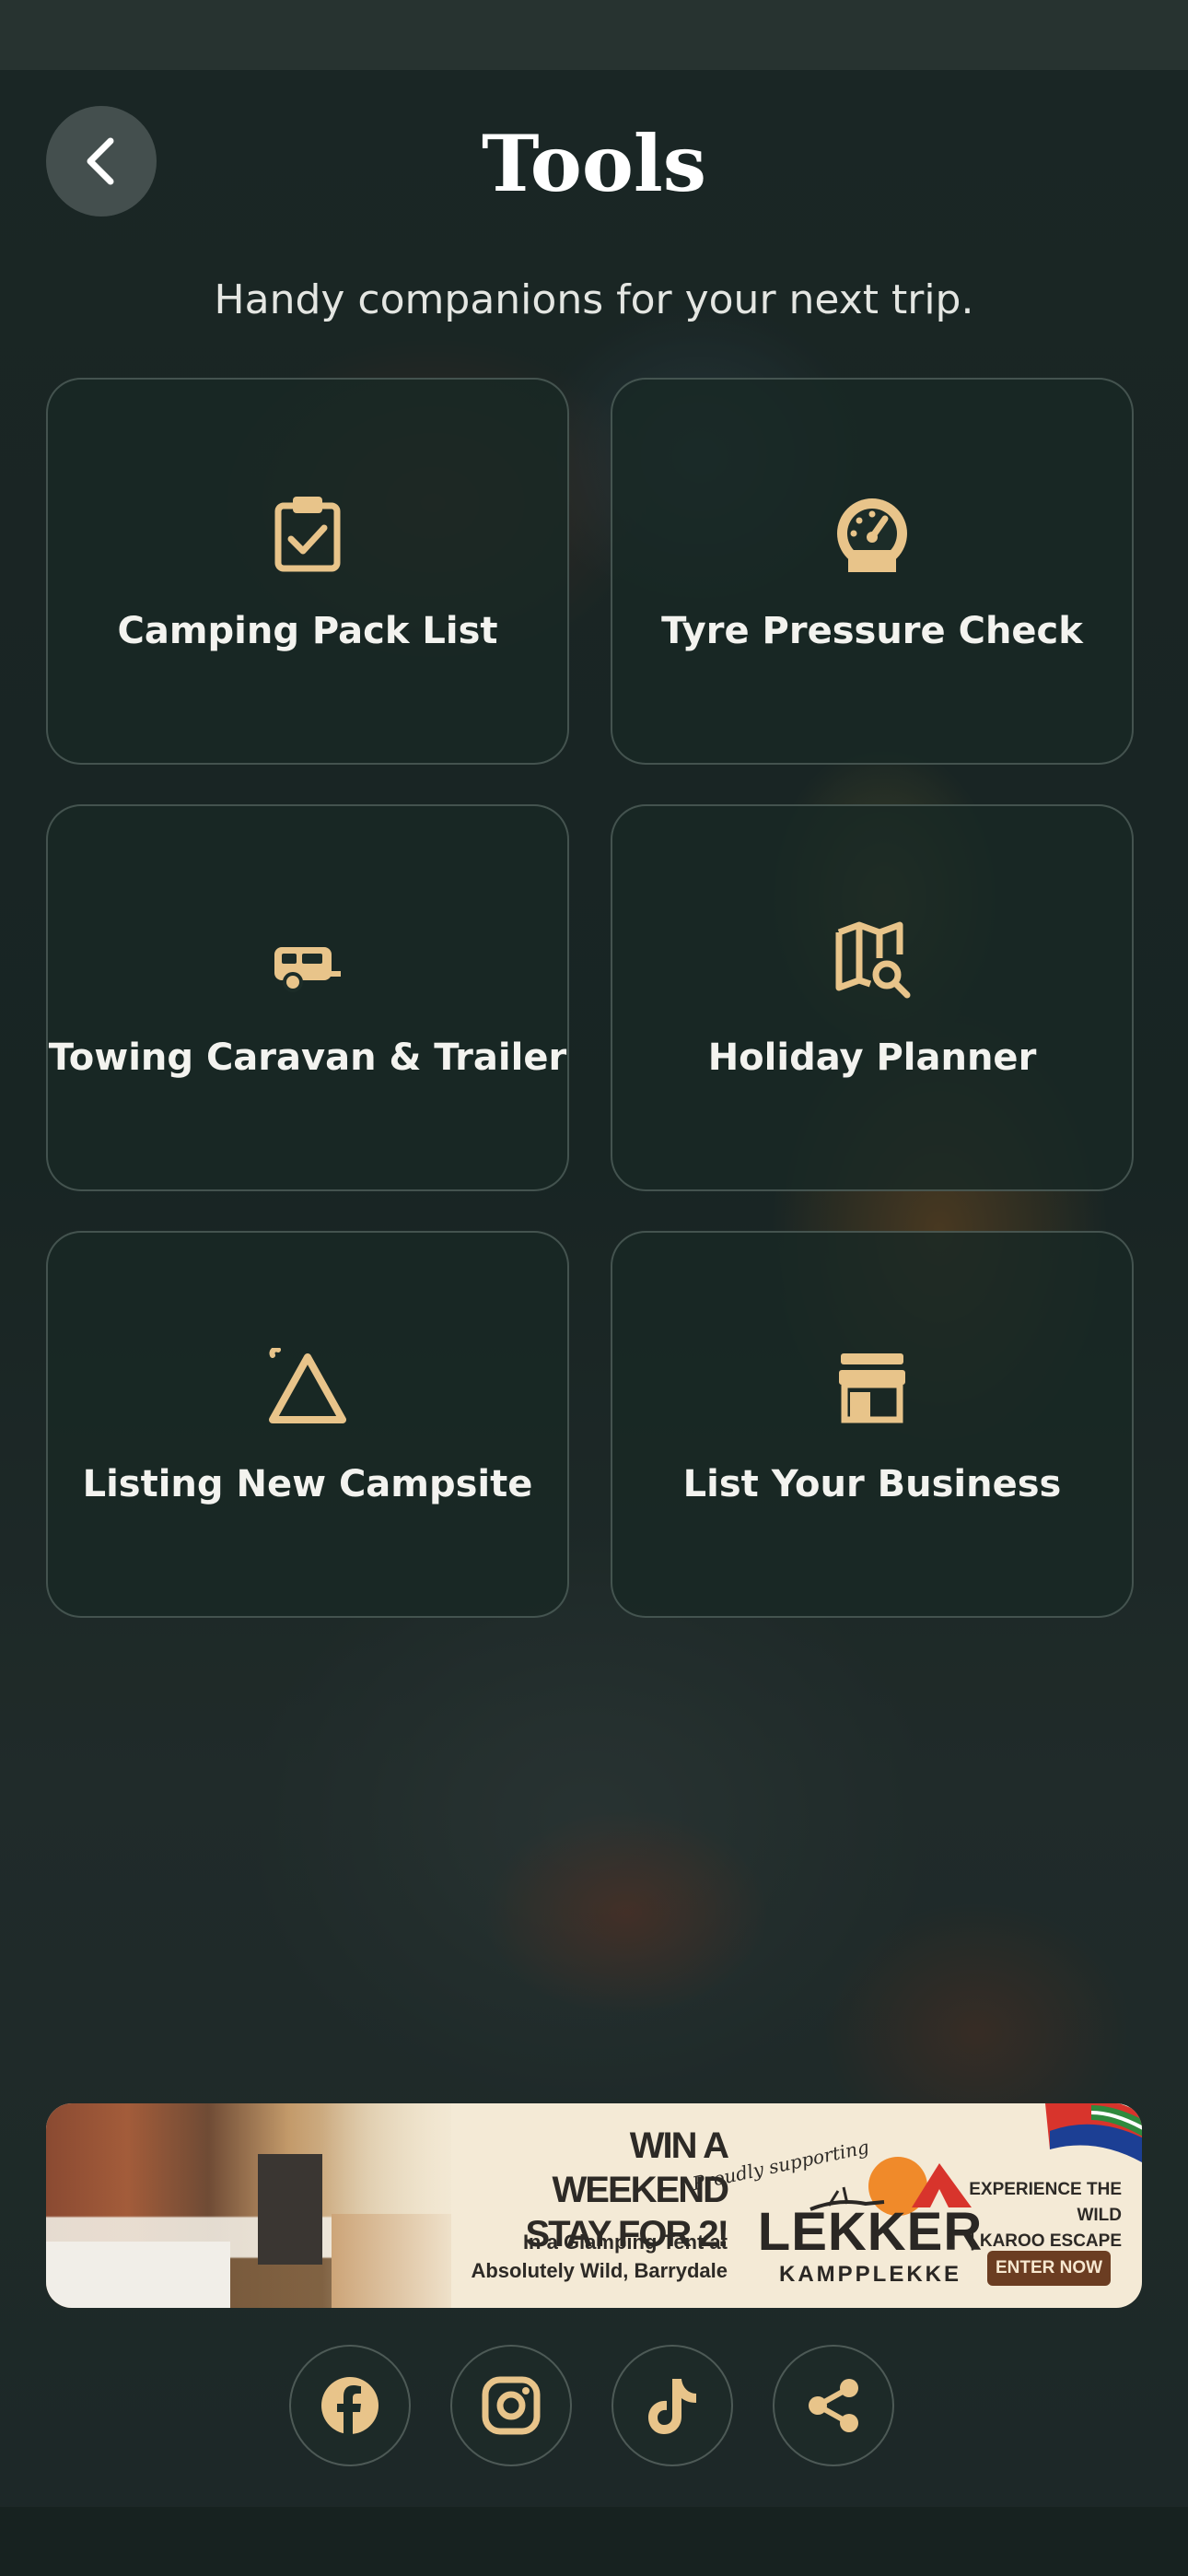  What do you see at coordinates (872, 535) in the screenshot?
I see `gauge-icon` at bounding box center [872, 535].